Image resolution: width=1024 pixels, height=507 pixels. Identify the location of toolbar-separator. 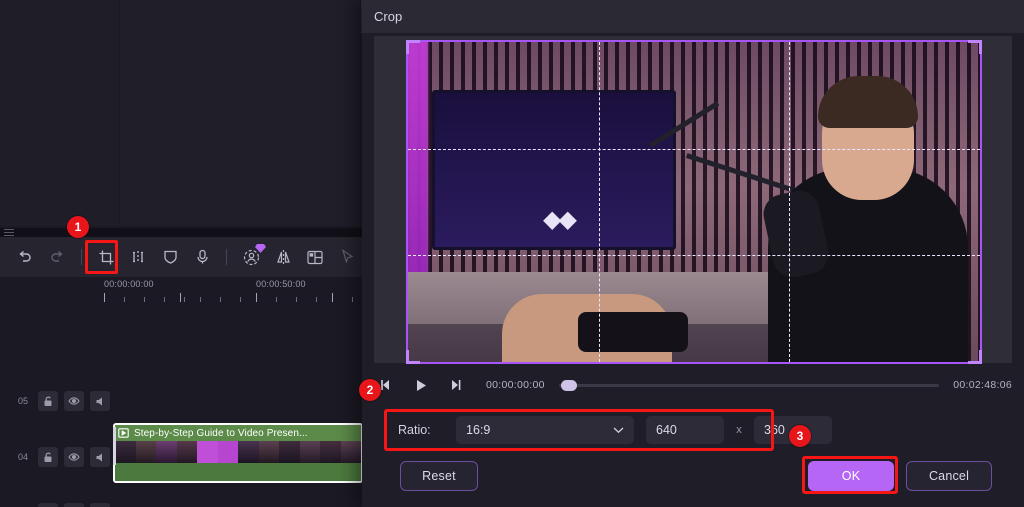
(81, 257).